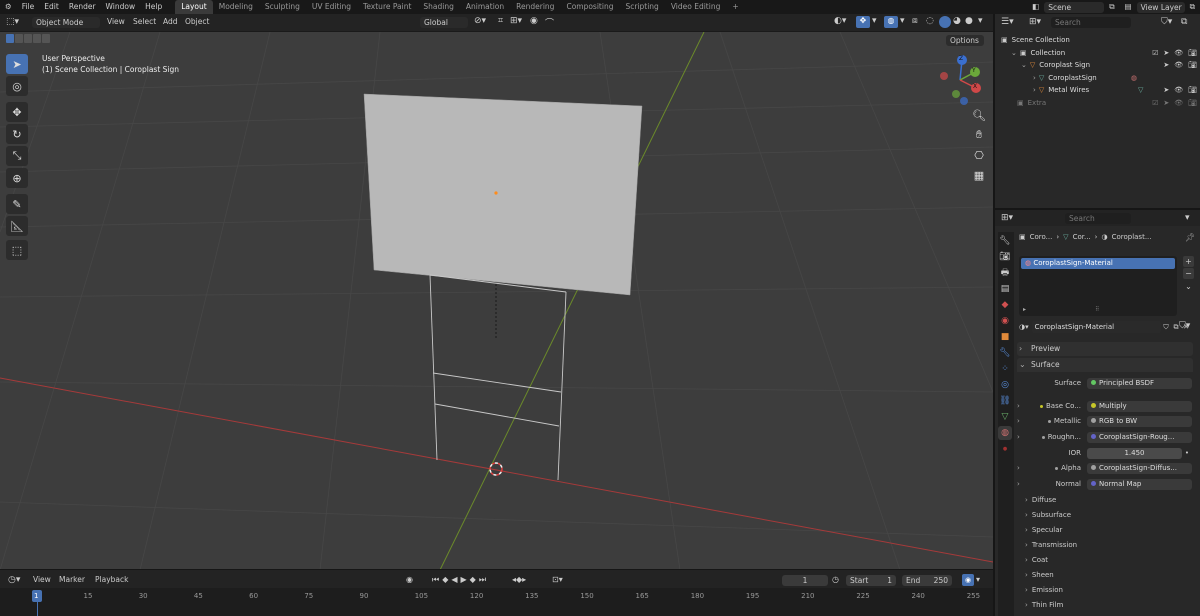 The height and width of the screenshot is (616, 1200). I want to click on overlays-toggle-icon: ◍, so click(891, 22).